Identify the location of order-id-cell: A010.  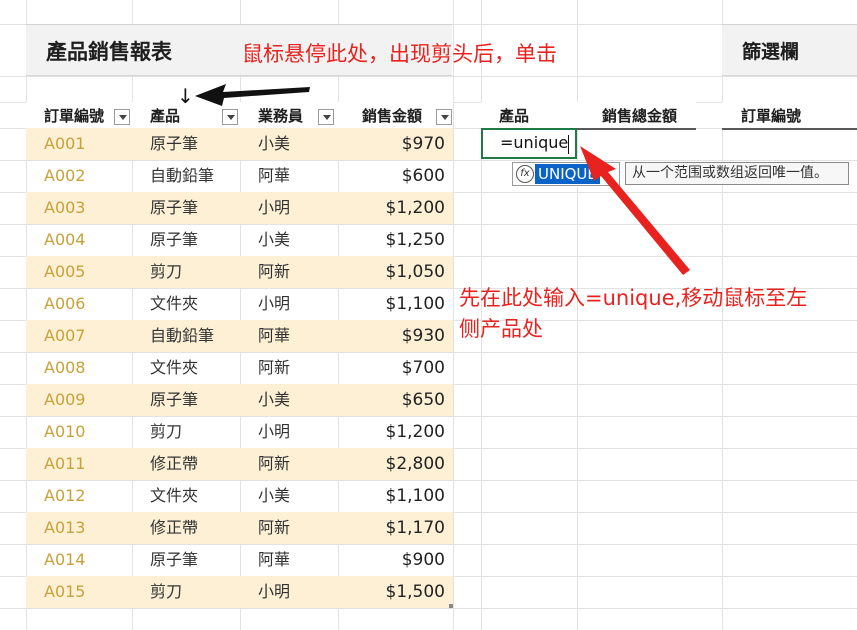
(64, 432).